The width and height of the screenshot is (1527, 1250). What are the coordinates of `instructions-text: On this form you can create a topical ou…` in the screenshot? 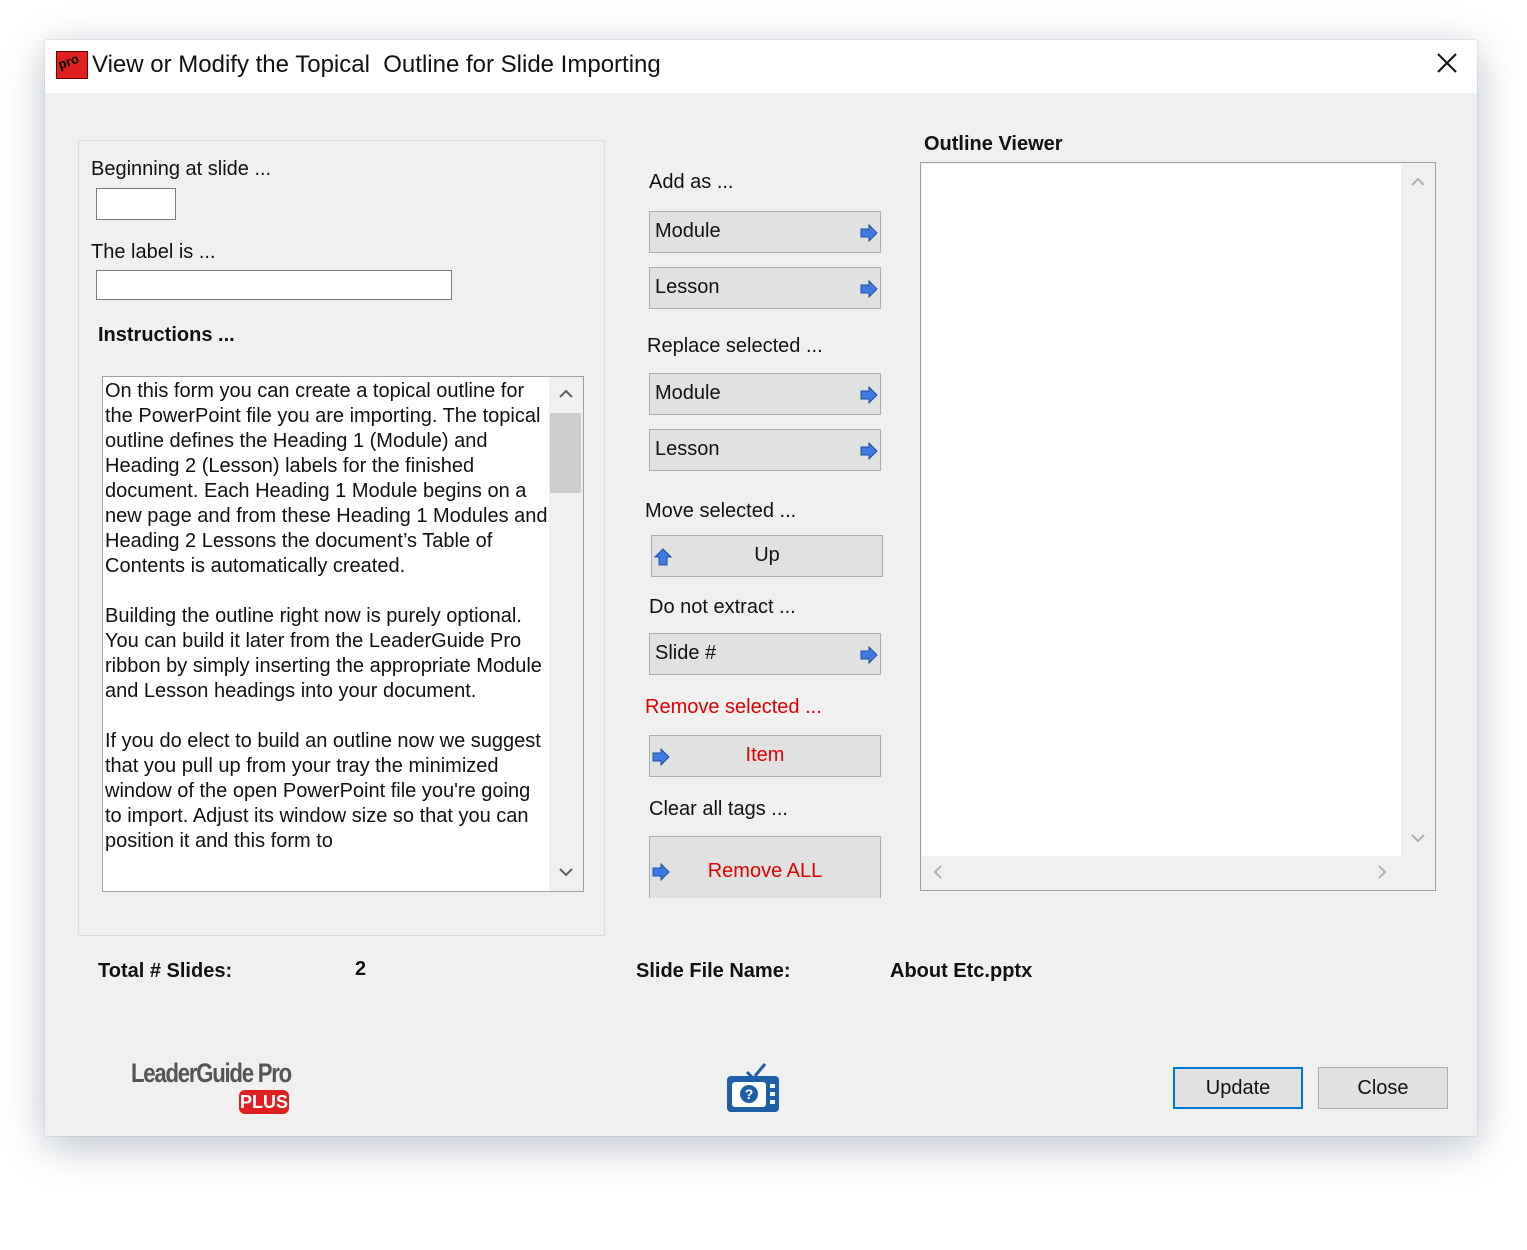 It's located at (327, 629).